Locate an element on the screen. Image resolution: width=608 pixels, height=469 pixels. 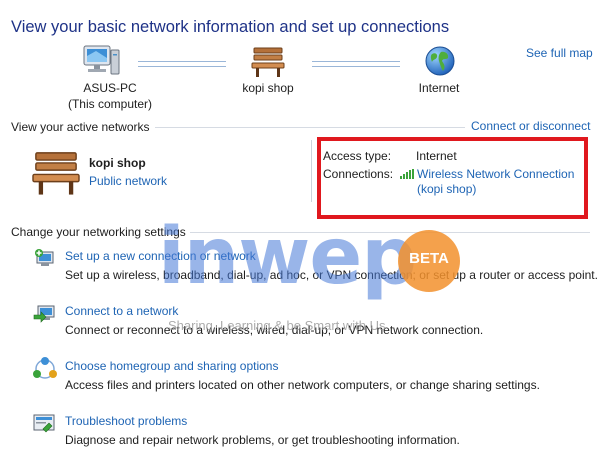
map-node-internet: Internet is located at coordinates (439, 70).